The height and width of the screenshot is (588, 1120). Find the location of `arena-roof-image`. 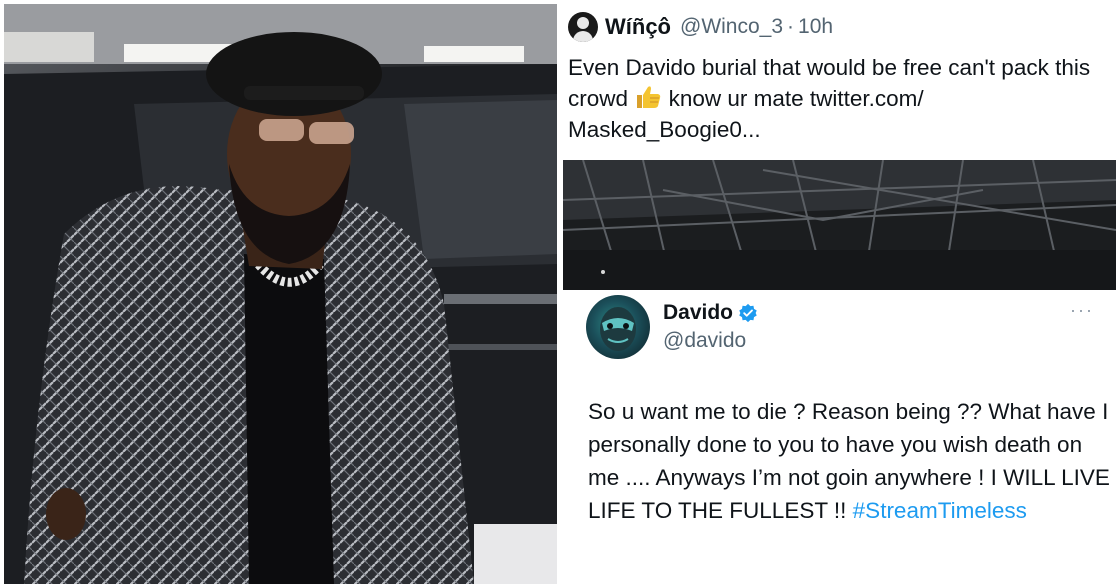

arena-roof-image is located at coordinates (839, 225).